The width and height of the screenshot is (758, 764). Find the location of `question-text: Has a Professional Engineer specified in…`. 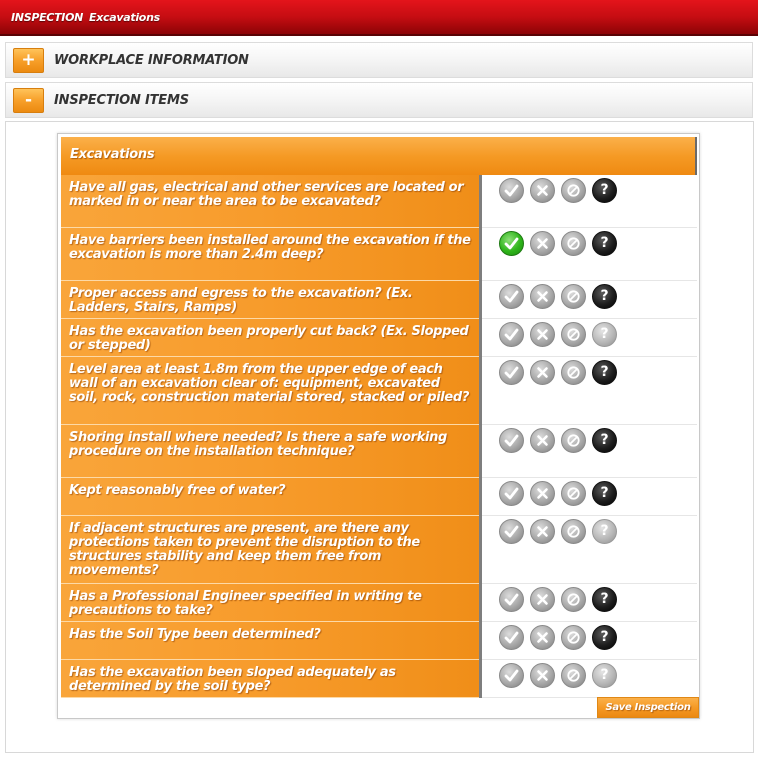

question-text: Has a Professional Engineer specified in… is located at coordinates (245, 603).